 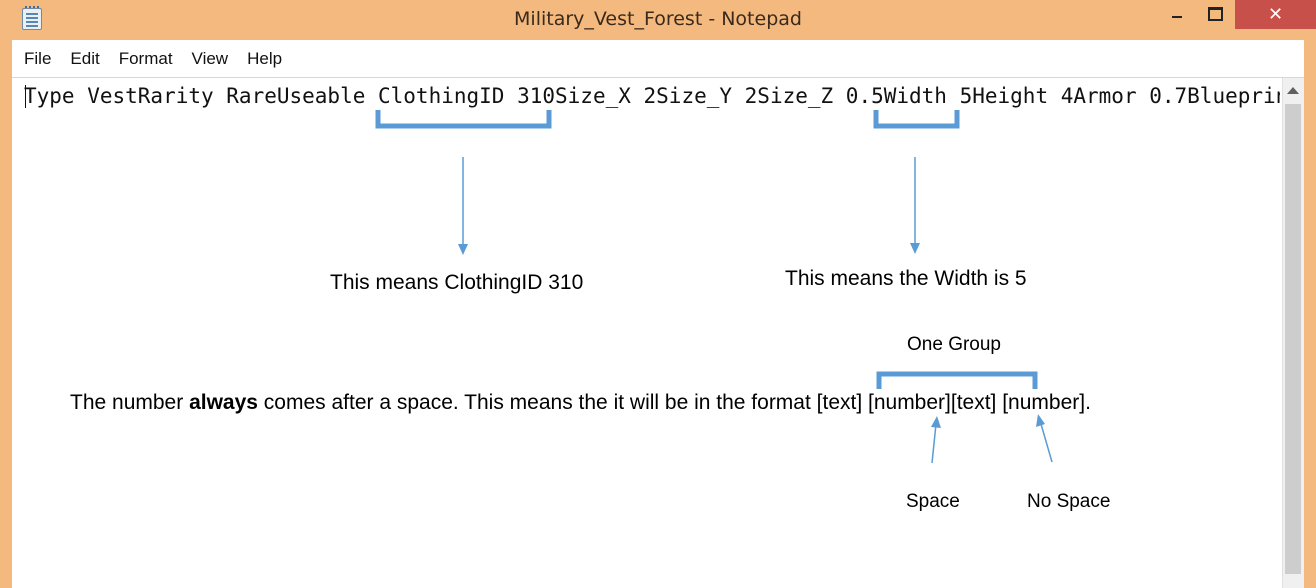 I want to click on scrollbar-thumb, so click(x=1293, y=339).